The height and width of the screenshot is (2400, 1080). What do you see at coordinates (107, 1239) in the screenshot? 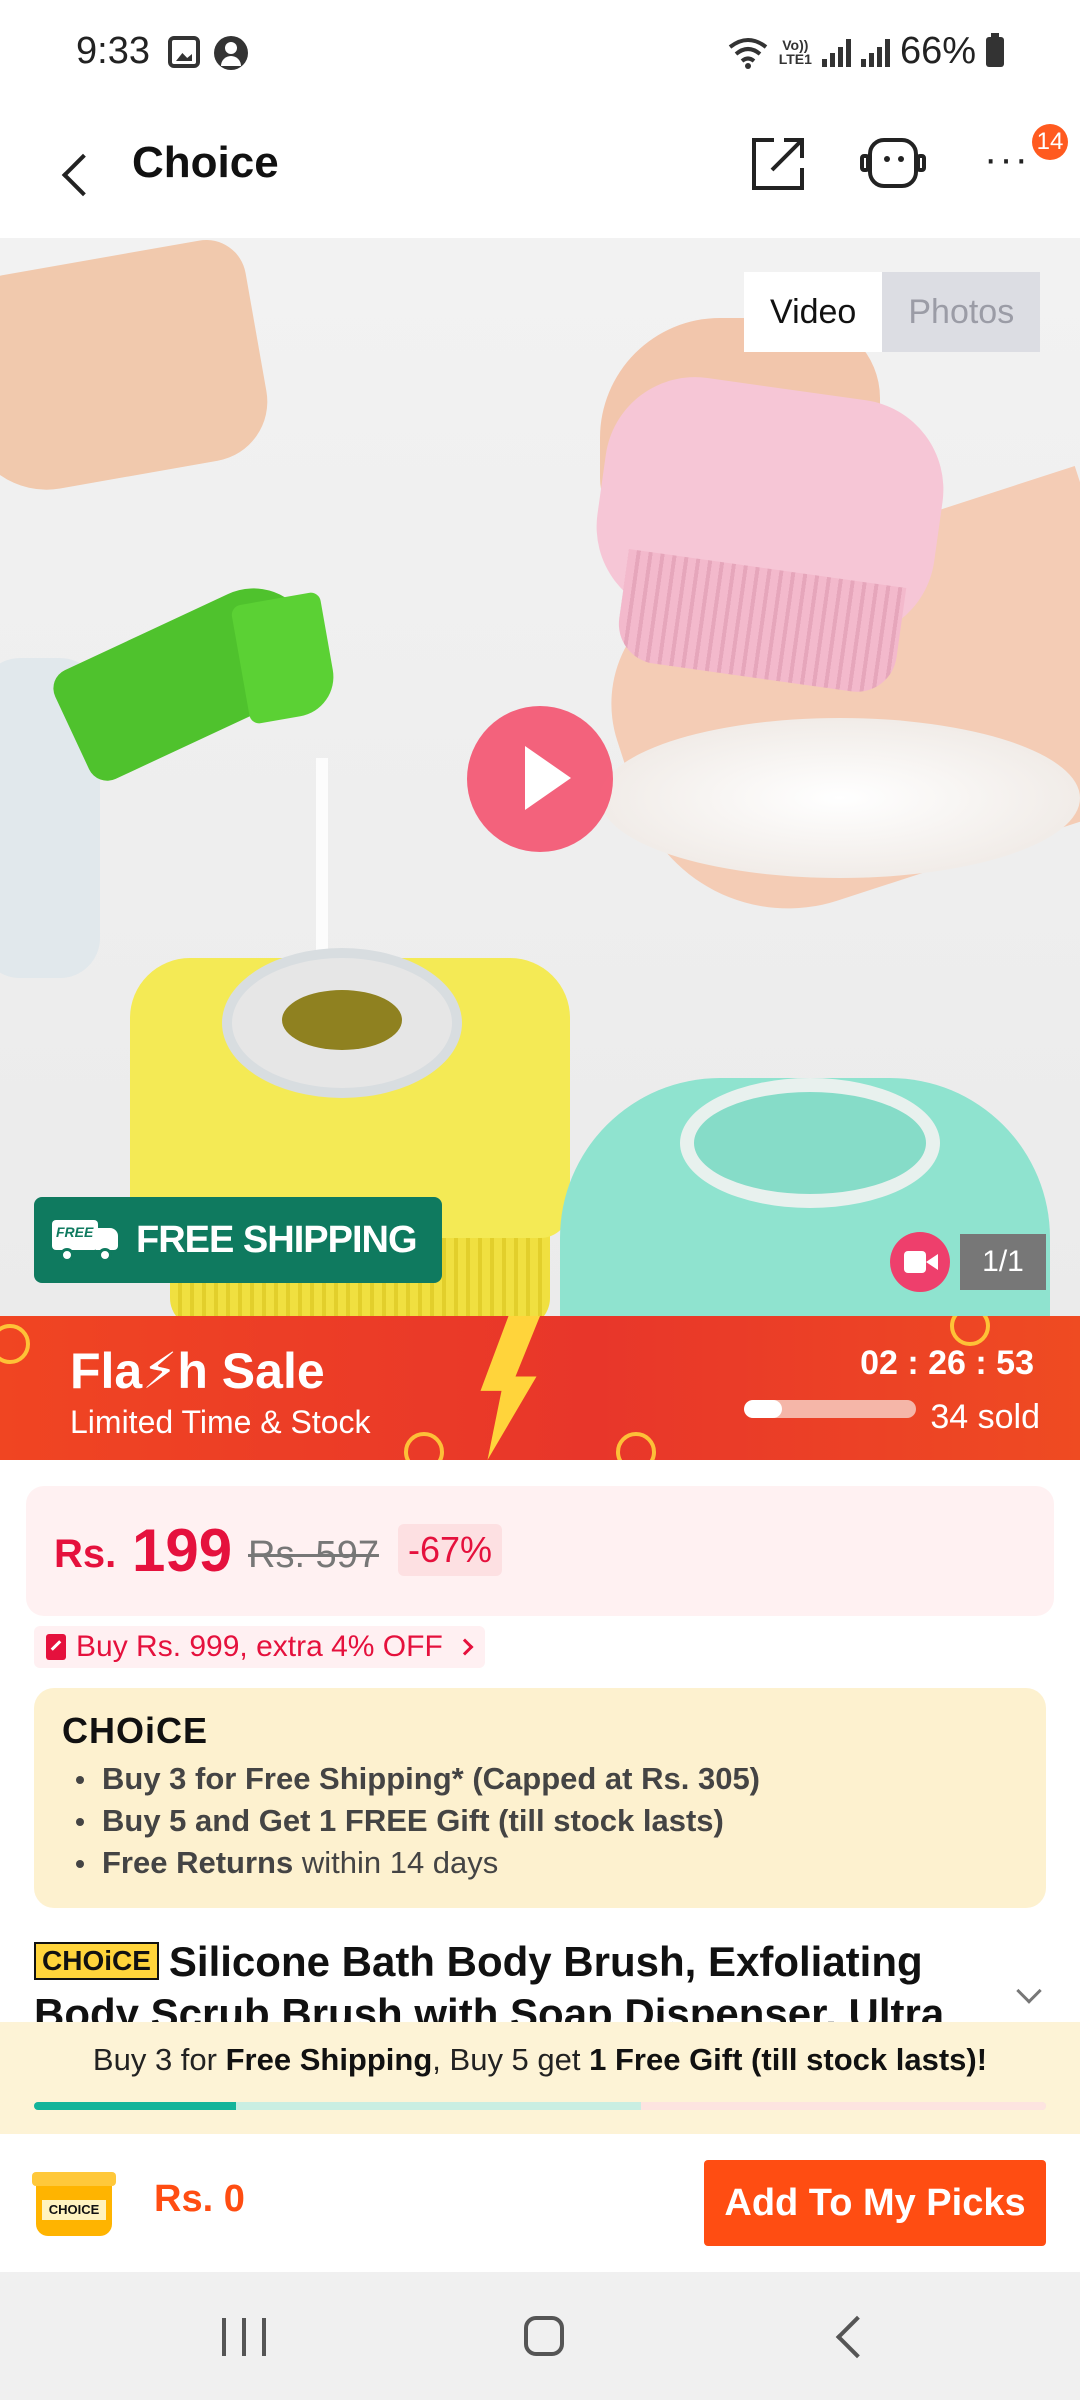
I see `truck-cab` at bounding box center [107, 1239].